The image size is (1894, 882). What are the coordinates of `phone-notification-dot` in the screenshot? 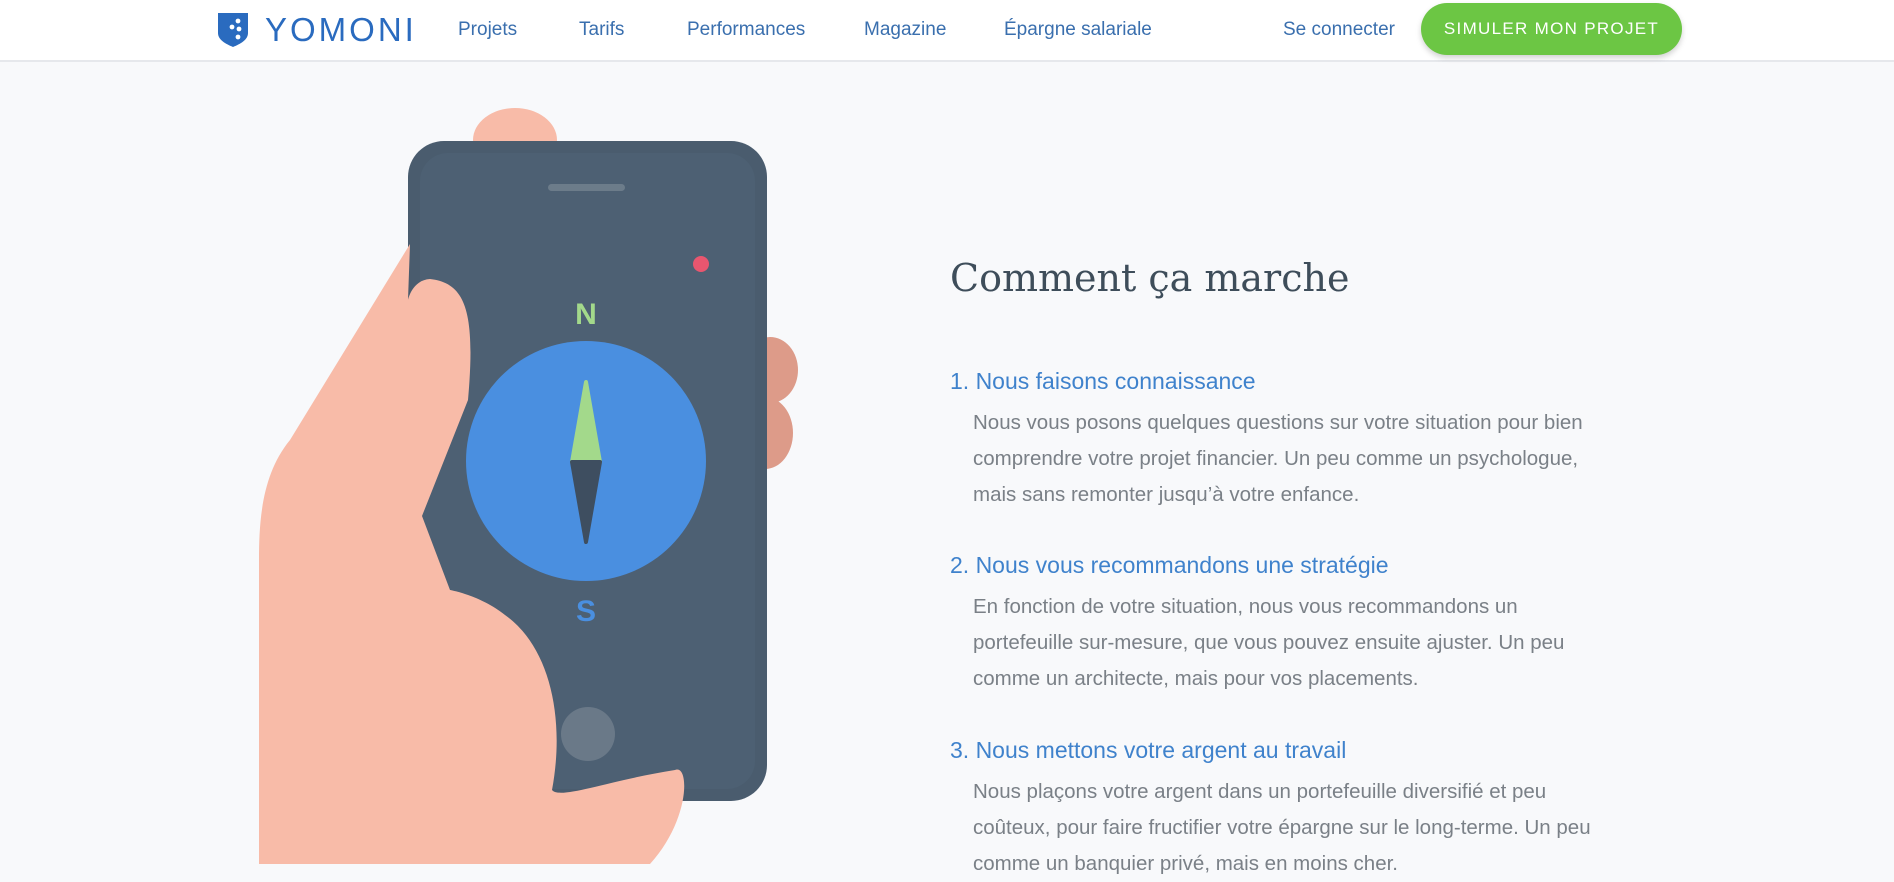 It's located at (701, 264).